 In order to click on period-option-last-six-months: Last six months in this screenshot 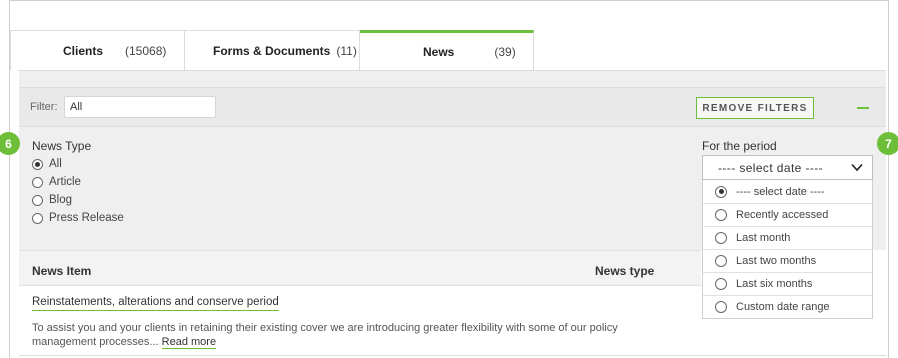, I will do `click(787, 283)`.